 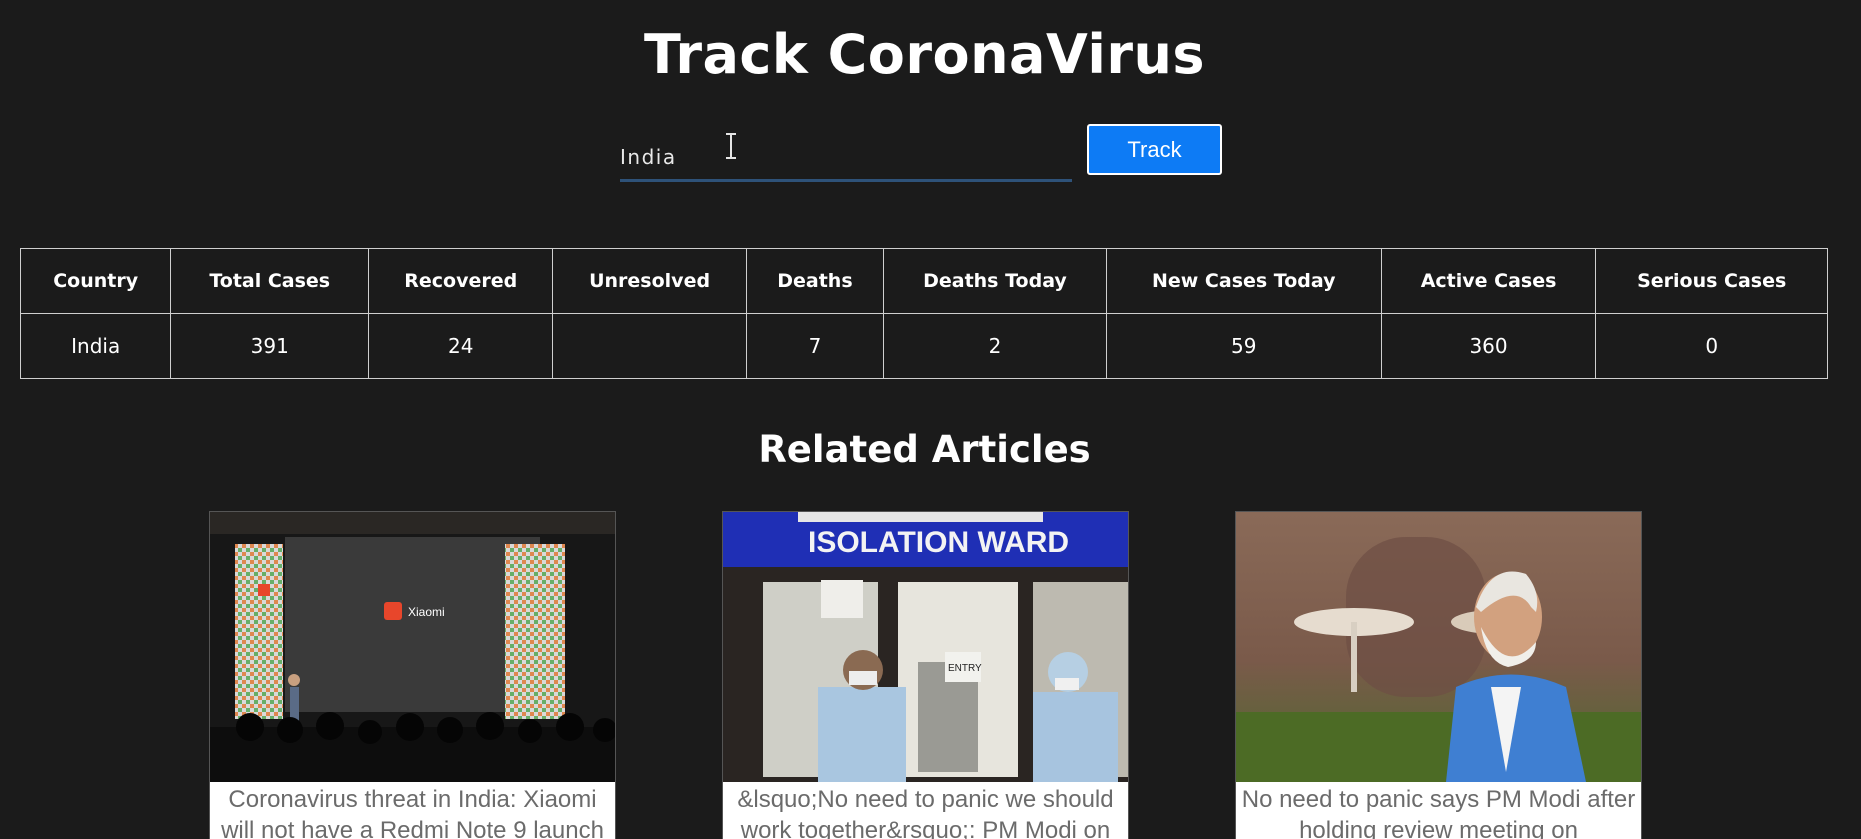 I want to click on cell-new-cases-today: 59, so click(x=1243, y=346).